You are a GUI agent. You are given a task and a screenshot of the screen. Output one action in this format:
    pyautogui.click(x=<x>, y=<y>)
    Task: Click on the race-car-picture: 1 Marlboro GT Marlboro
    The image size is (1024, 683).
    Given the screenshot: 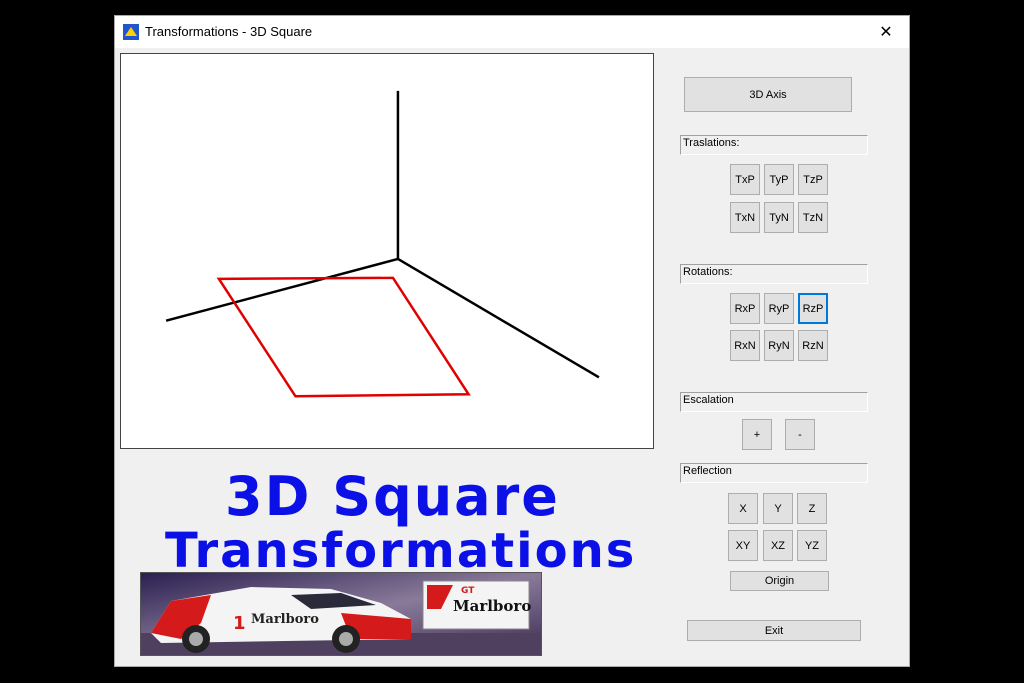 What is the action you would take?
    pyautogui.click(x=341, y=614)
    